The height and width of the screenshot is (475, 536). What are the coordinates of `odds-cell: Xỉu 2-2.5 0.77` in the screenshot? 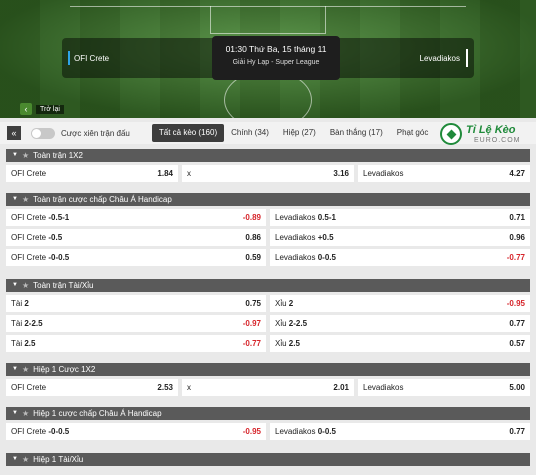 It's located at (400, 323).